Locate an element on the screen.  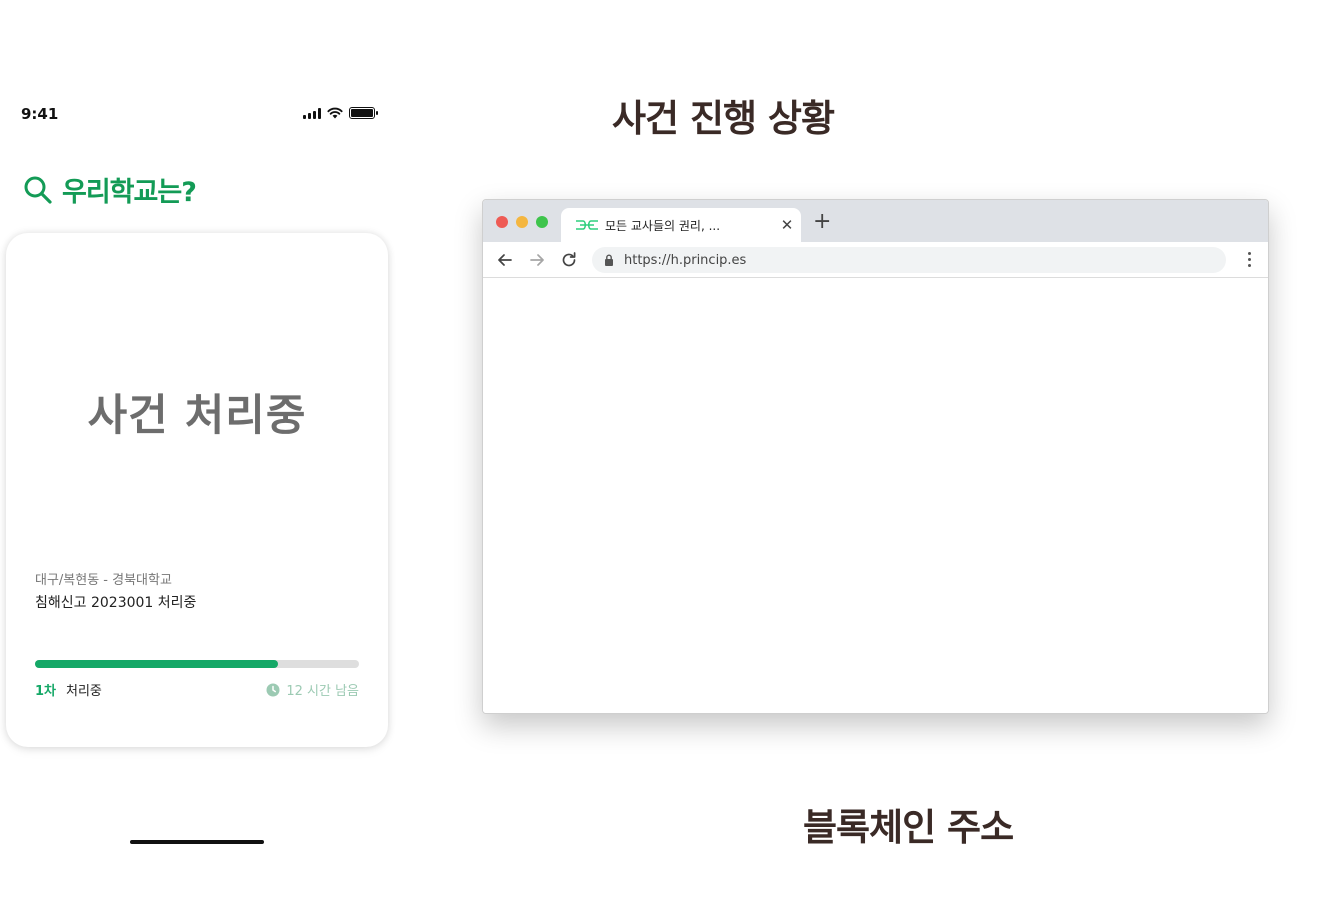
blockchain-heading: 블록체인 주소 is located at coordinates (908, 827).